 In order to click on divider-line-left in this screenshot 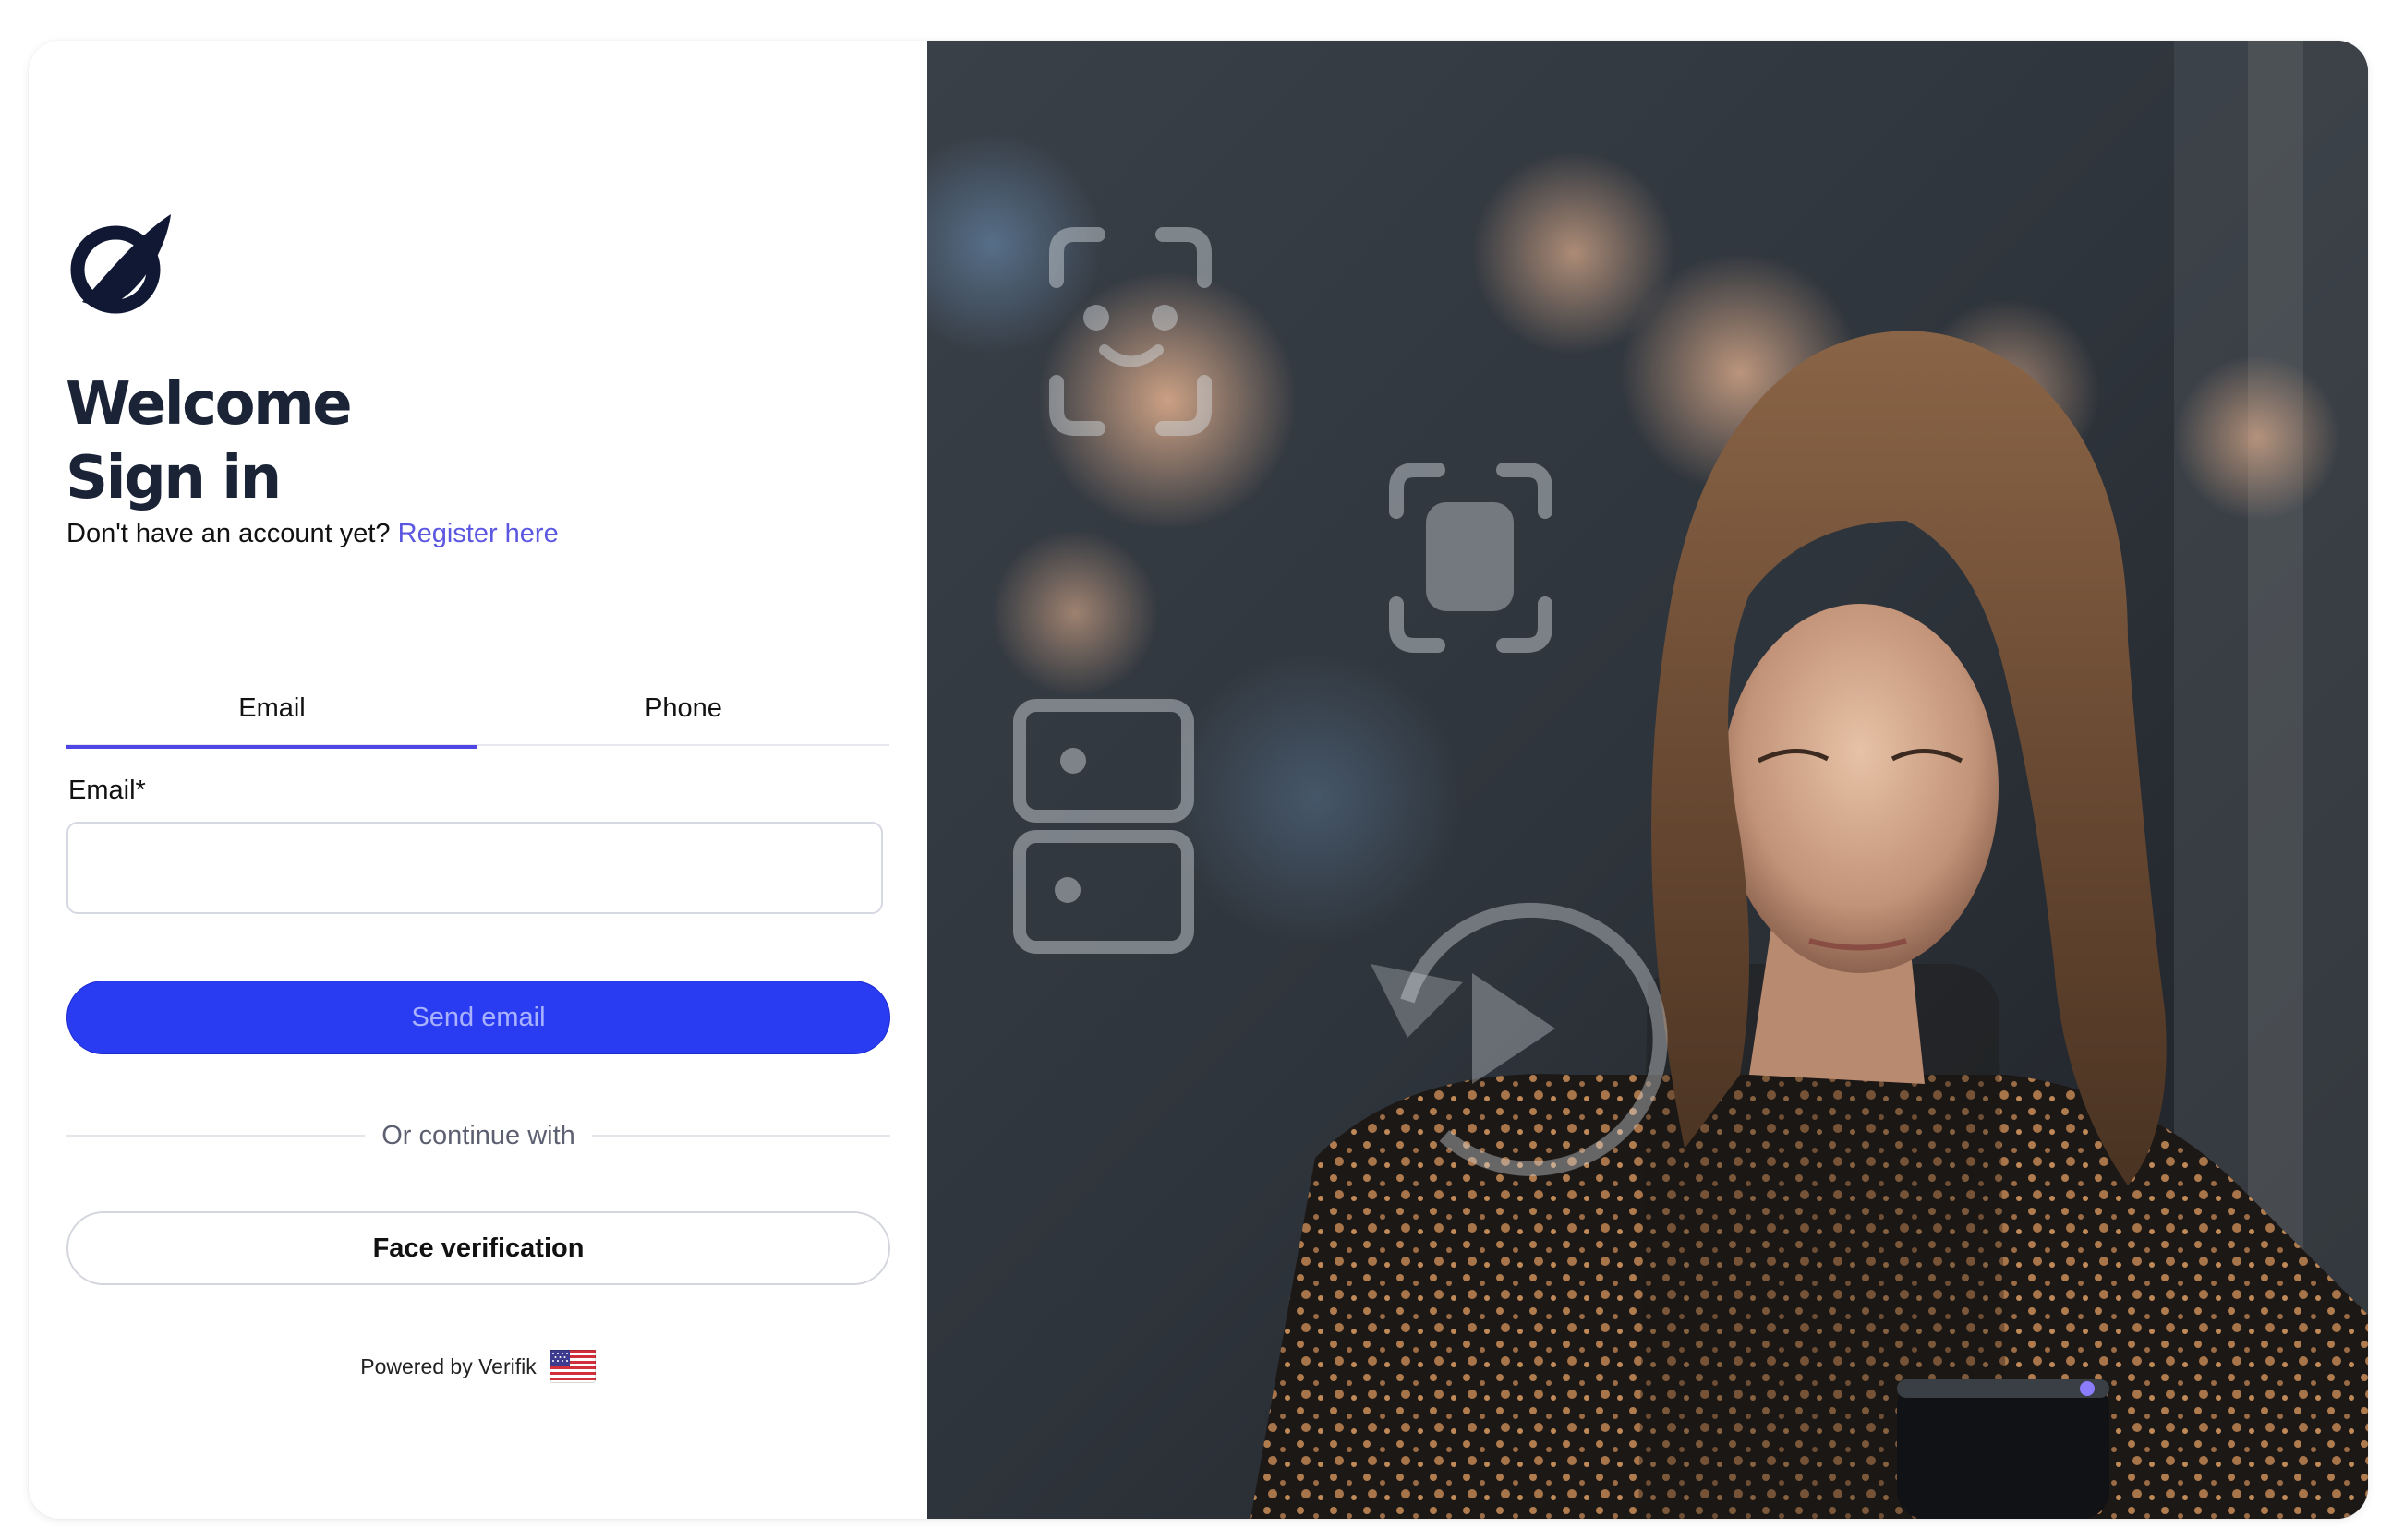, I will do `click(216, 1136)`.